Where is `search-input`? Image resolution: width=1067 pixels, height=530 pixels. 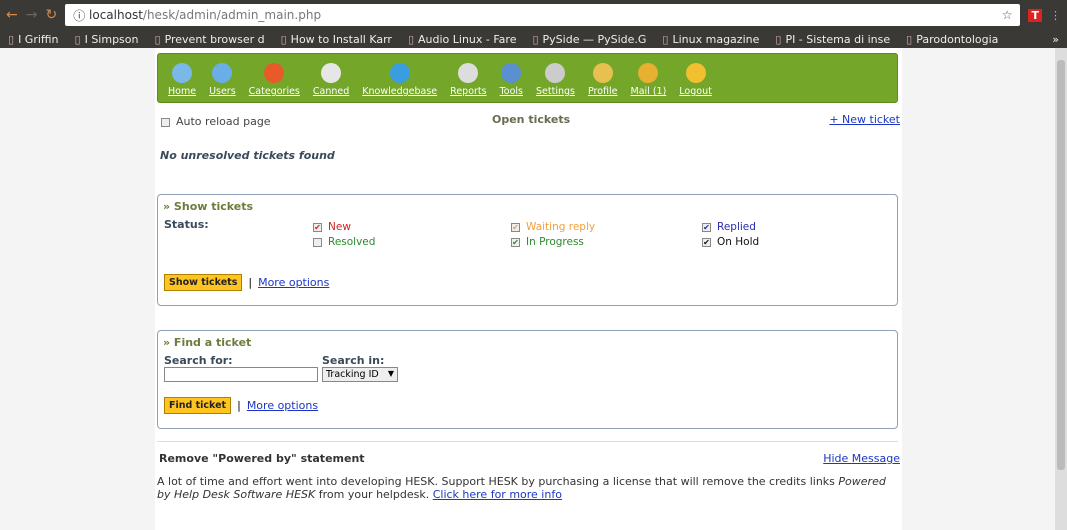 search-input is located at coordinates (241, 374).